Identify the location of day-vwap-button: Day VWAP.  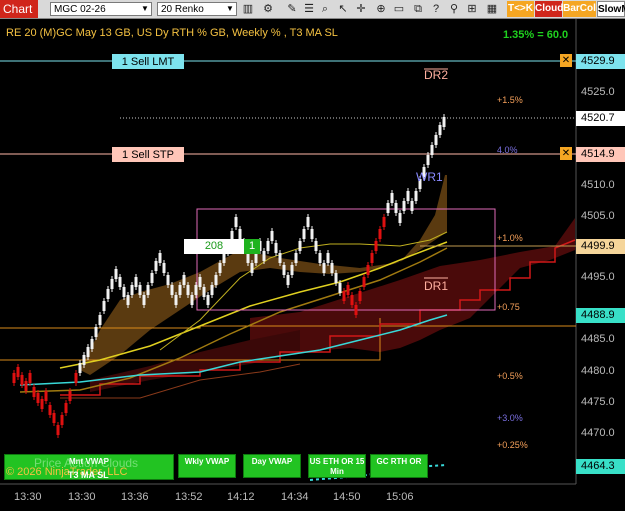
(272, 466).